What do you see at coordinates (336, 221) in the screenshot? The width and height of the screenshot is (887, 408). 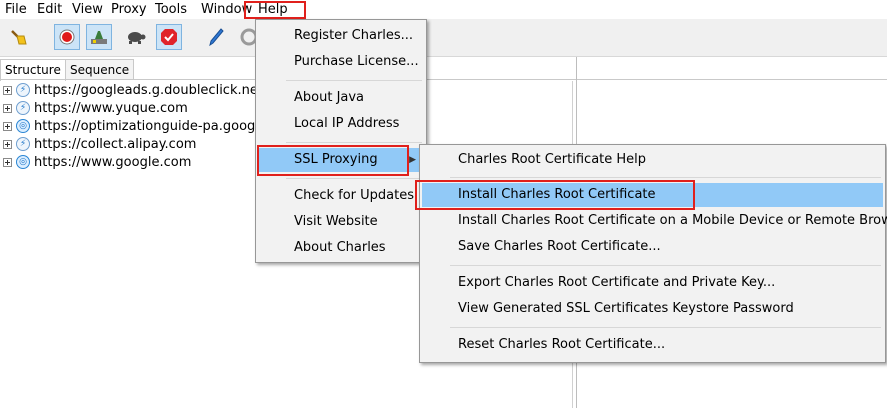 I see `menu-item-label: Visit Website` at bounding box center [336, 221].